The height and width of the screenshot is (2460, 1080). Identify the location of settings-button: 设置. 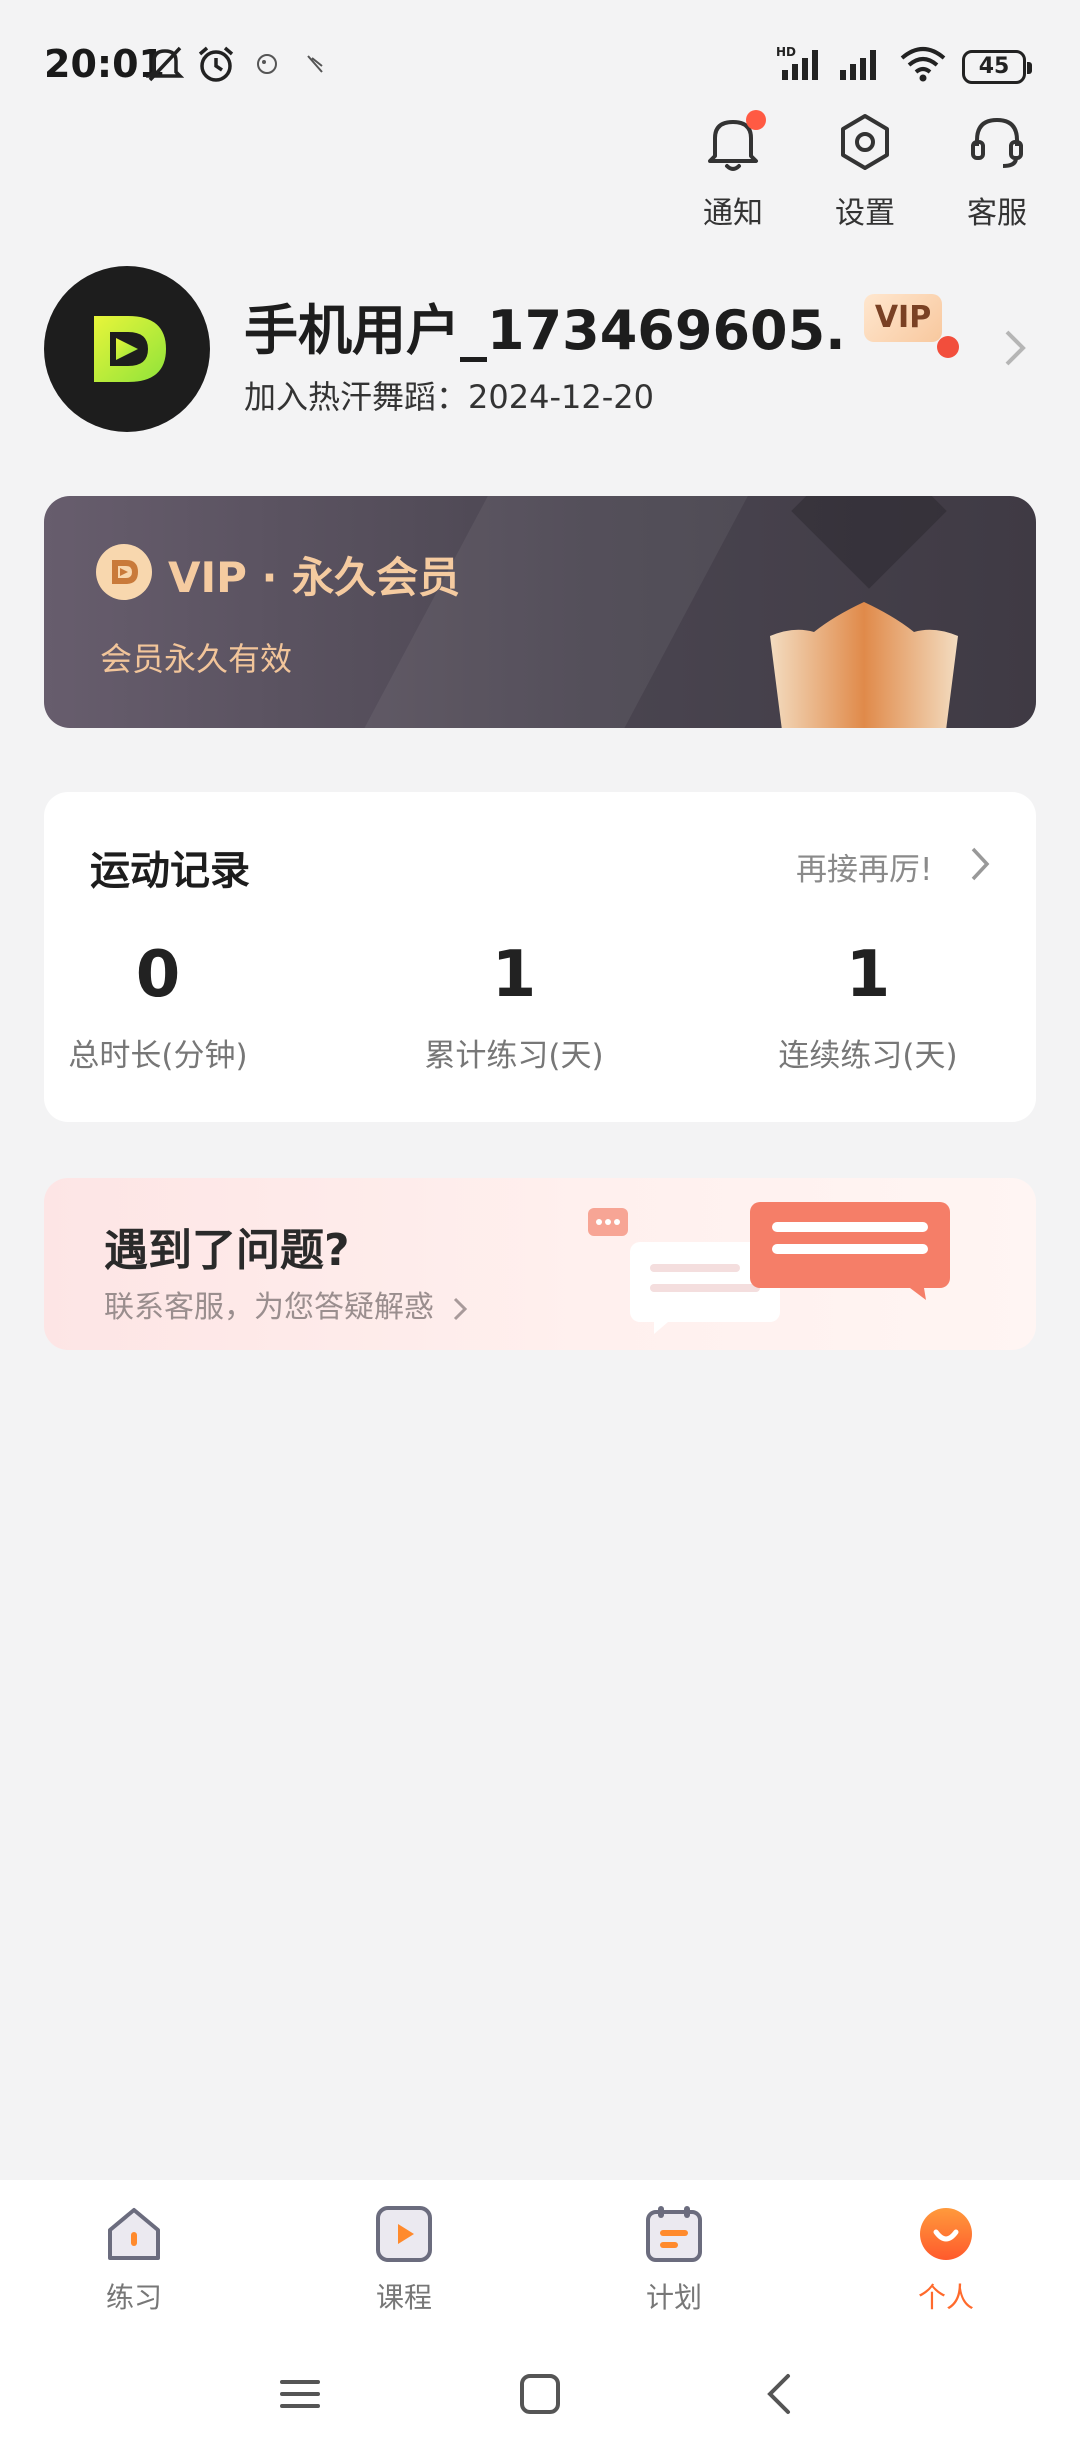
(865, 171).